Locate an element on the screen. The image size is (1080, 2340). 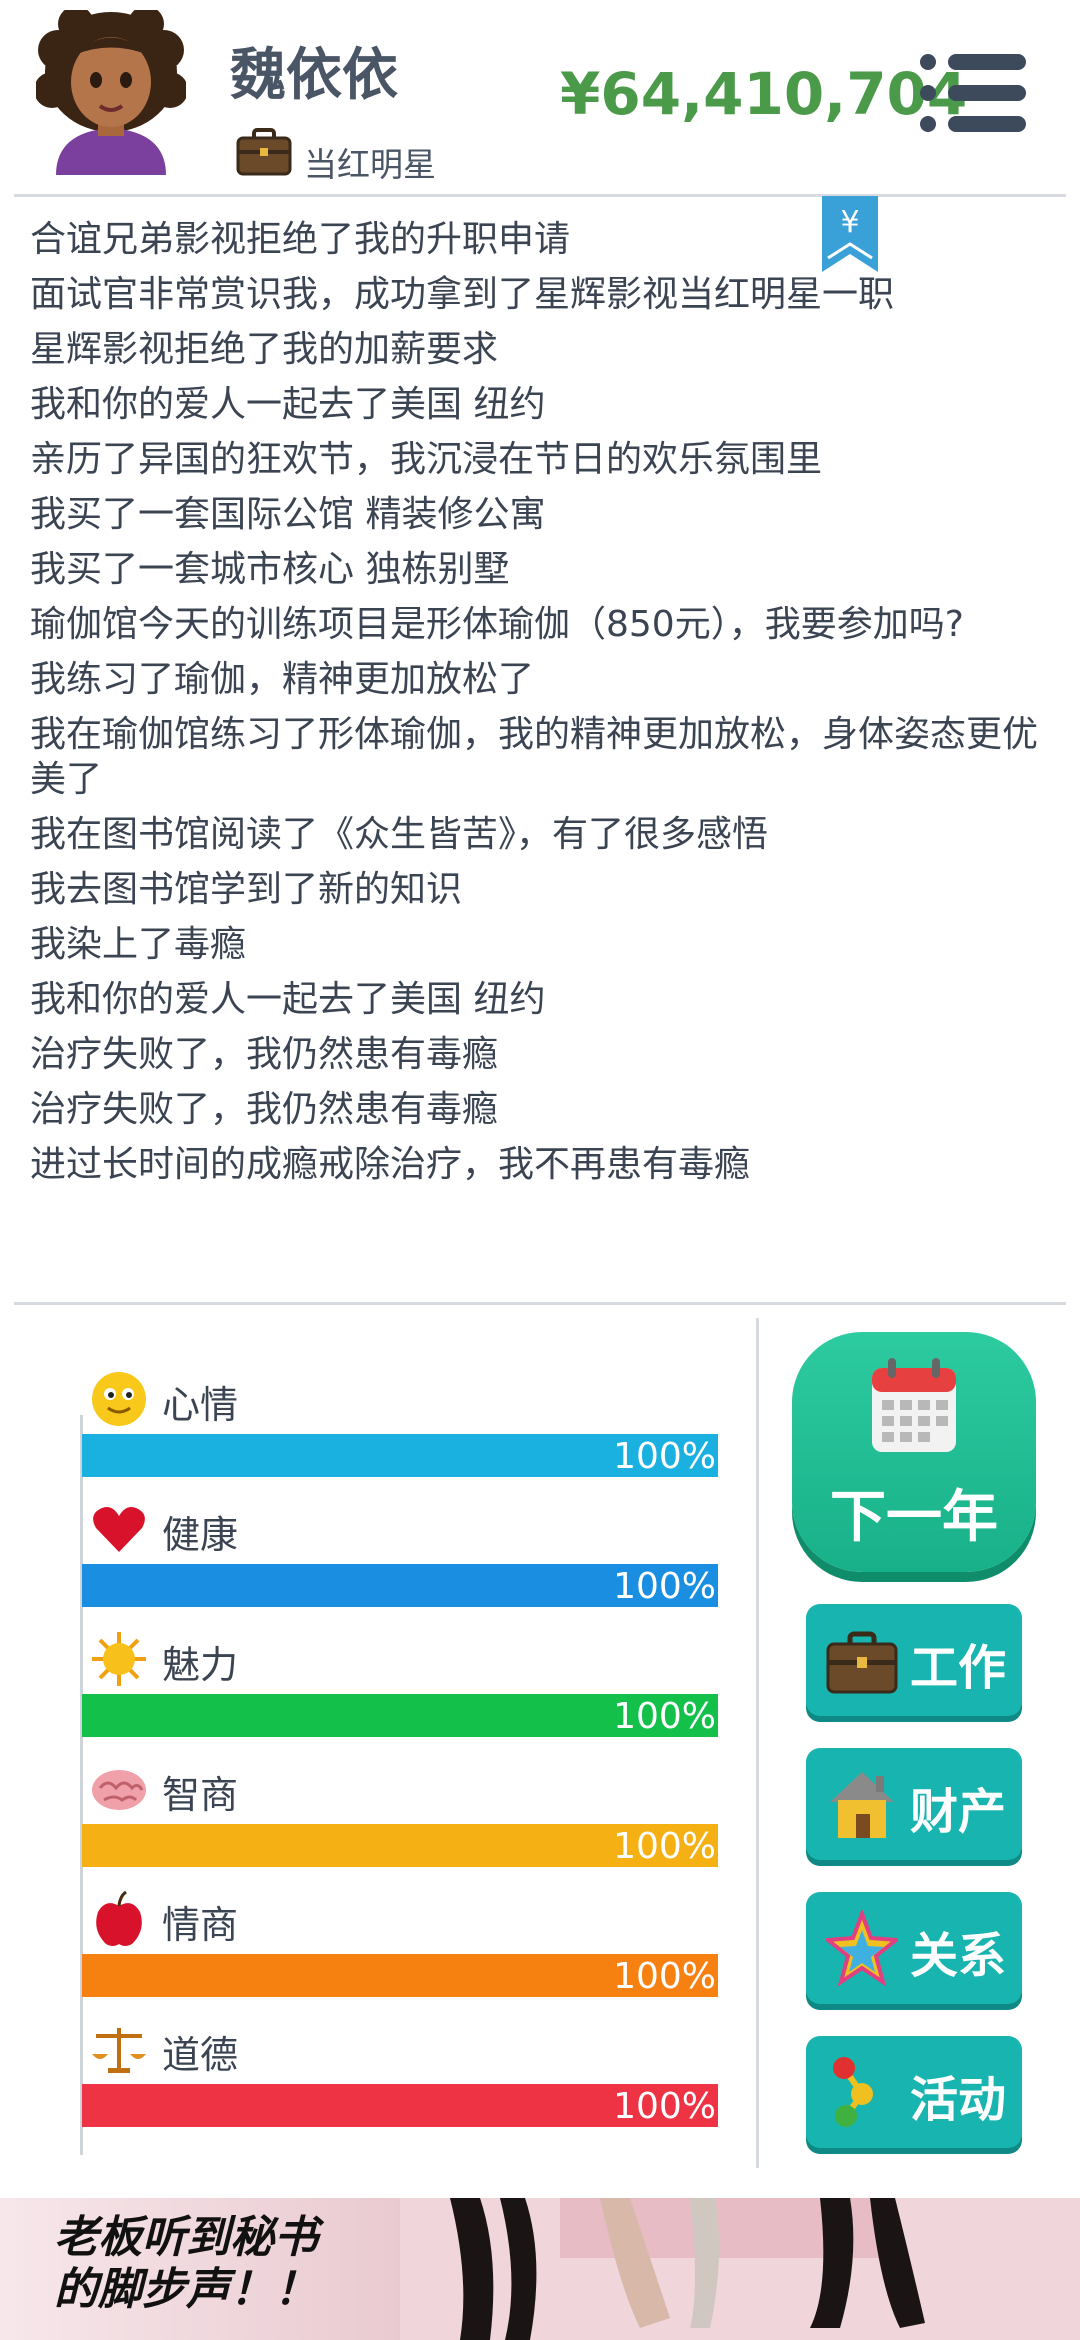
activities-button: 活动 is located at coordinates (914, 2092).